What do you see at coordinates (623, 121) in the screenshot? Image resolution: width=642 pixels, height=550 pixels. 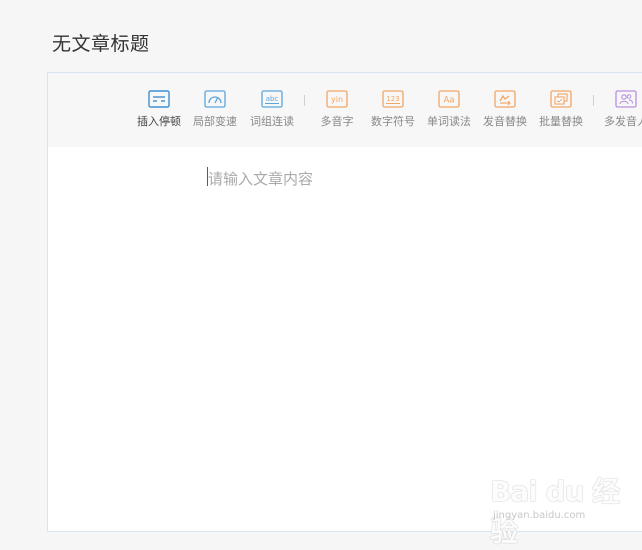 I see `tool-label: 多发音人` at bounding box center [623, 121].